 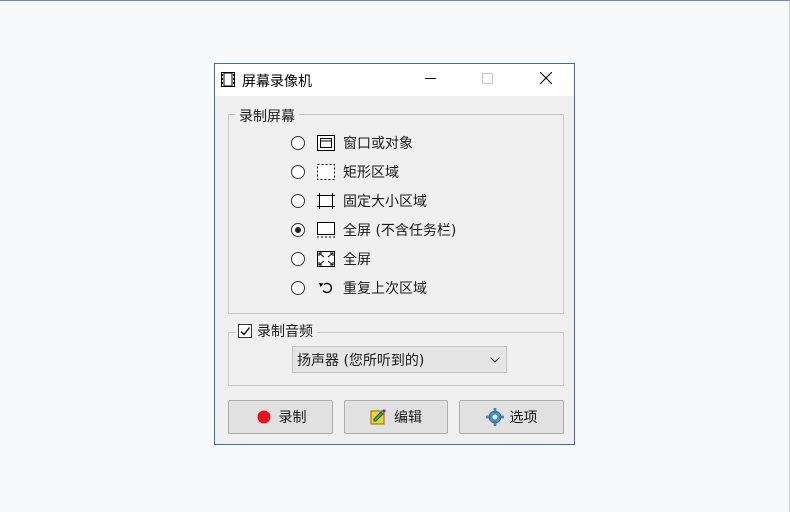 I want to click on option-fullscreen: 全屏, so click(x=331, y=259).